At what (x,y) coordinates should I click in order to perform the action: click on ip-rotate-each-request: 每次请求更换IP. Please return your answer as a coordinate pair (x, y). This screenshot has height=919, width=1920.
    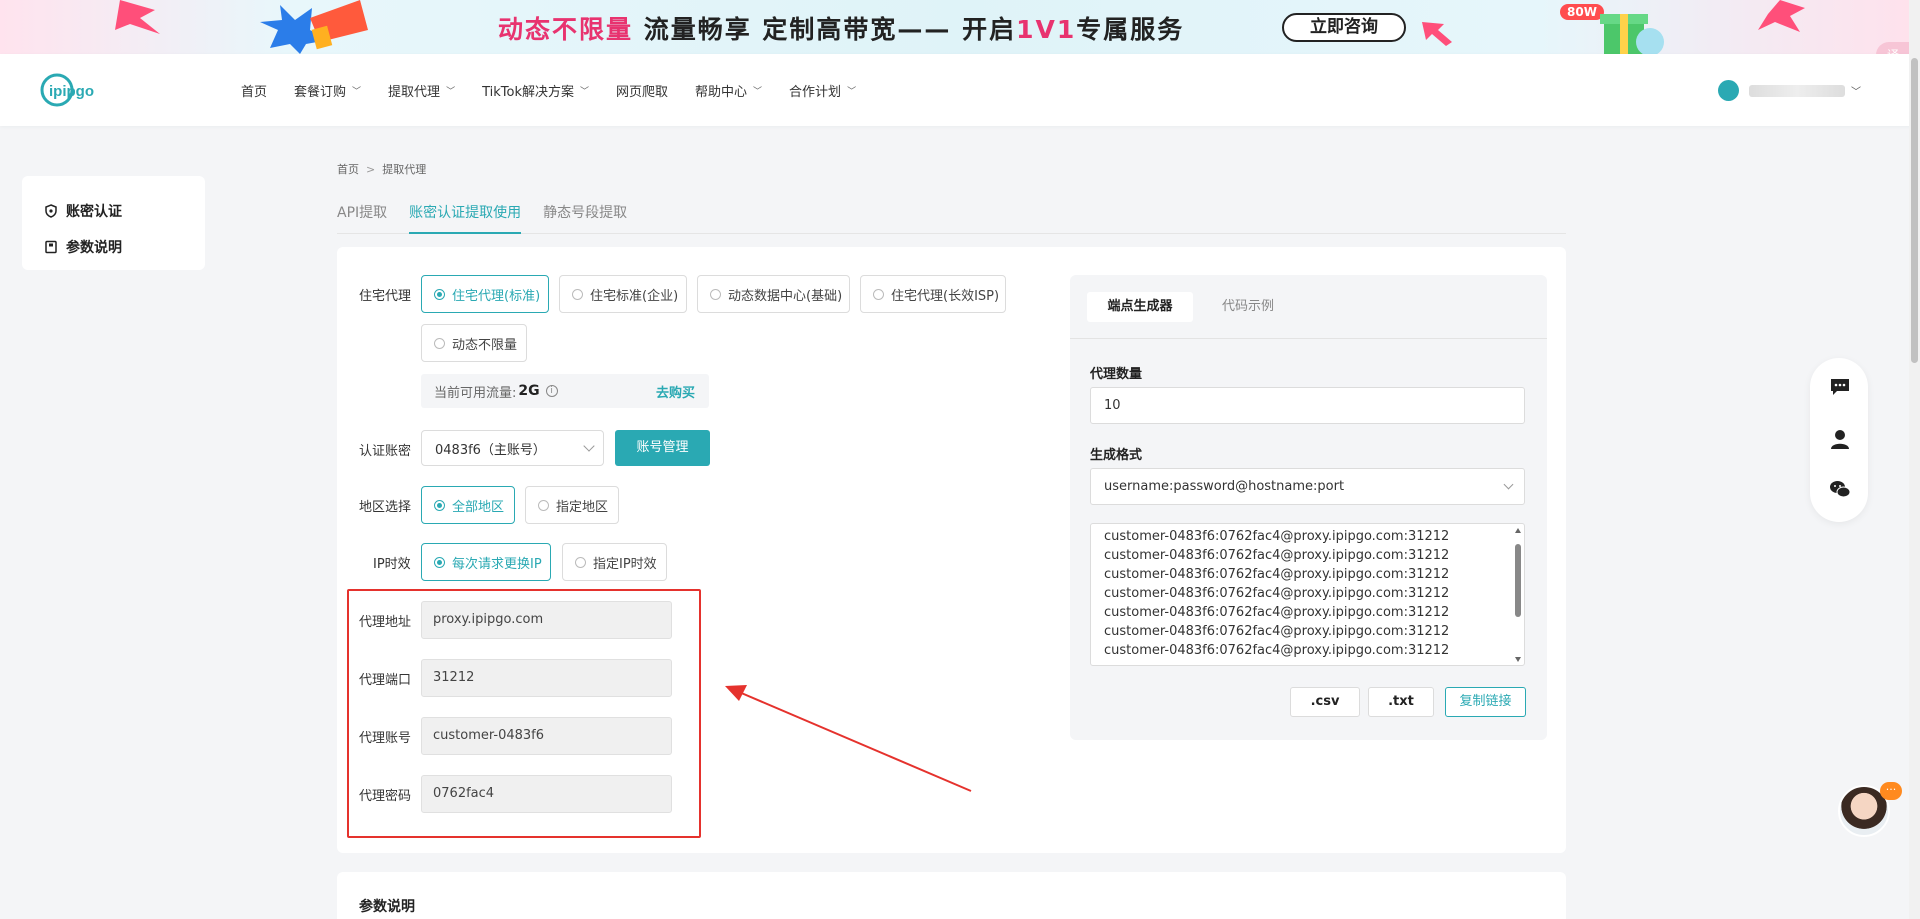
    Looking at the image, I should click on (486, 562).